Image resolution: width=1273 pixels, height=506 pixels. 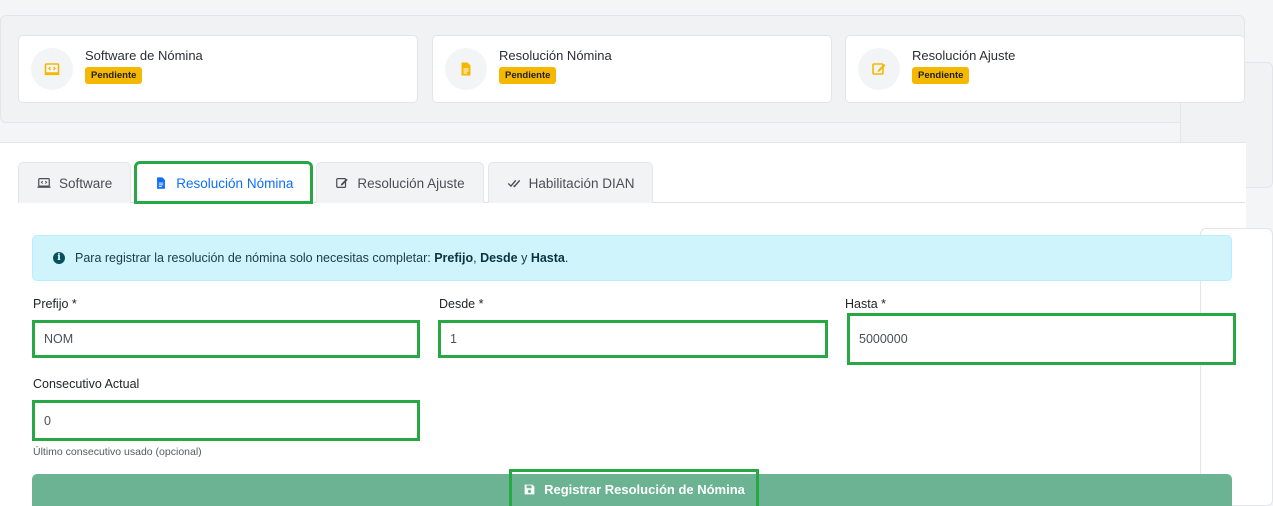 What do you see at coordinates (235, 183) in the screenshot?
I see `tab-label: Resolución Nómina` at bounding box center [235, 183].